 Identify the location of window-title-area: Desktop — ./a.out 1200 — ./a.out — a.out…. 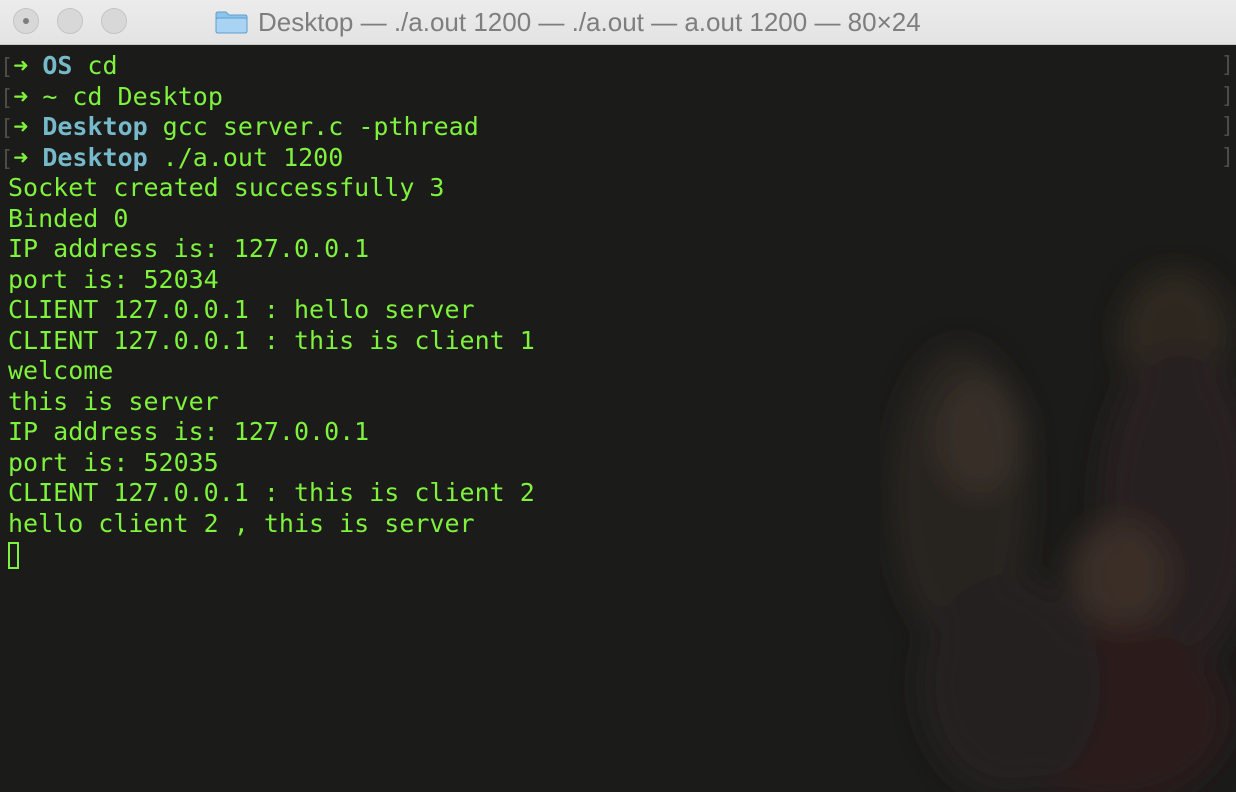
(568, 22).